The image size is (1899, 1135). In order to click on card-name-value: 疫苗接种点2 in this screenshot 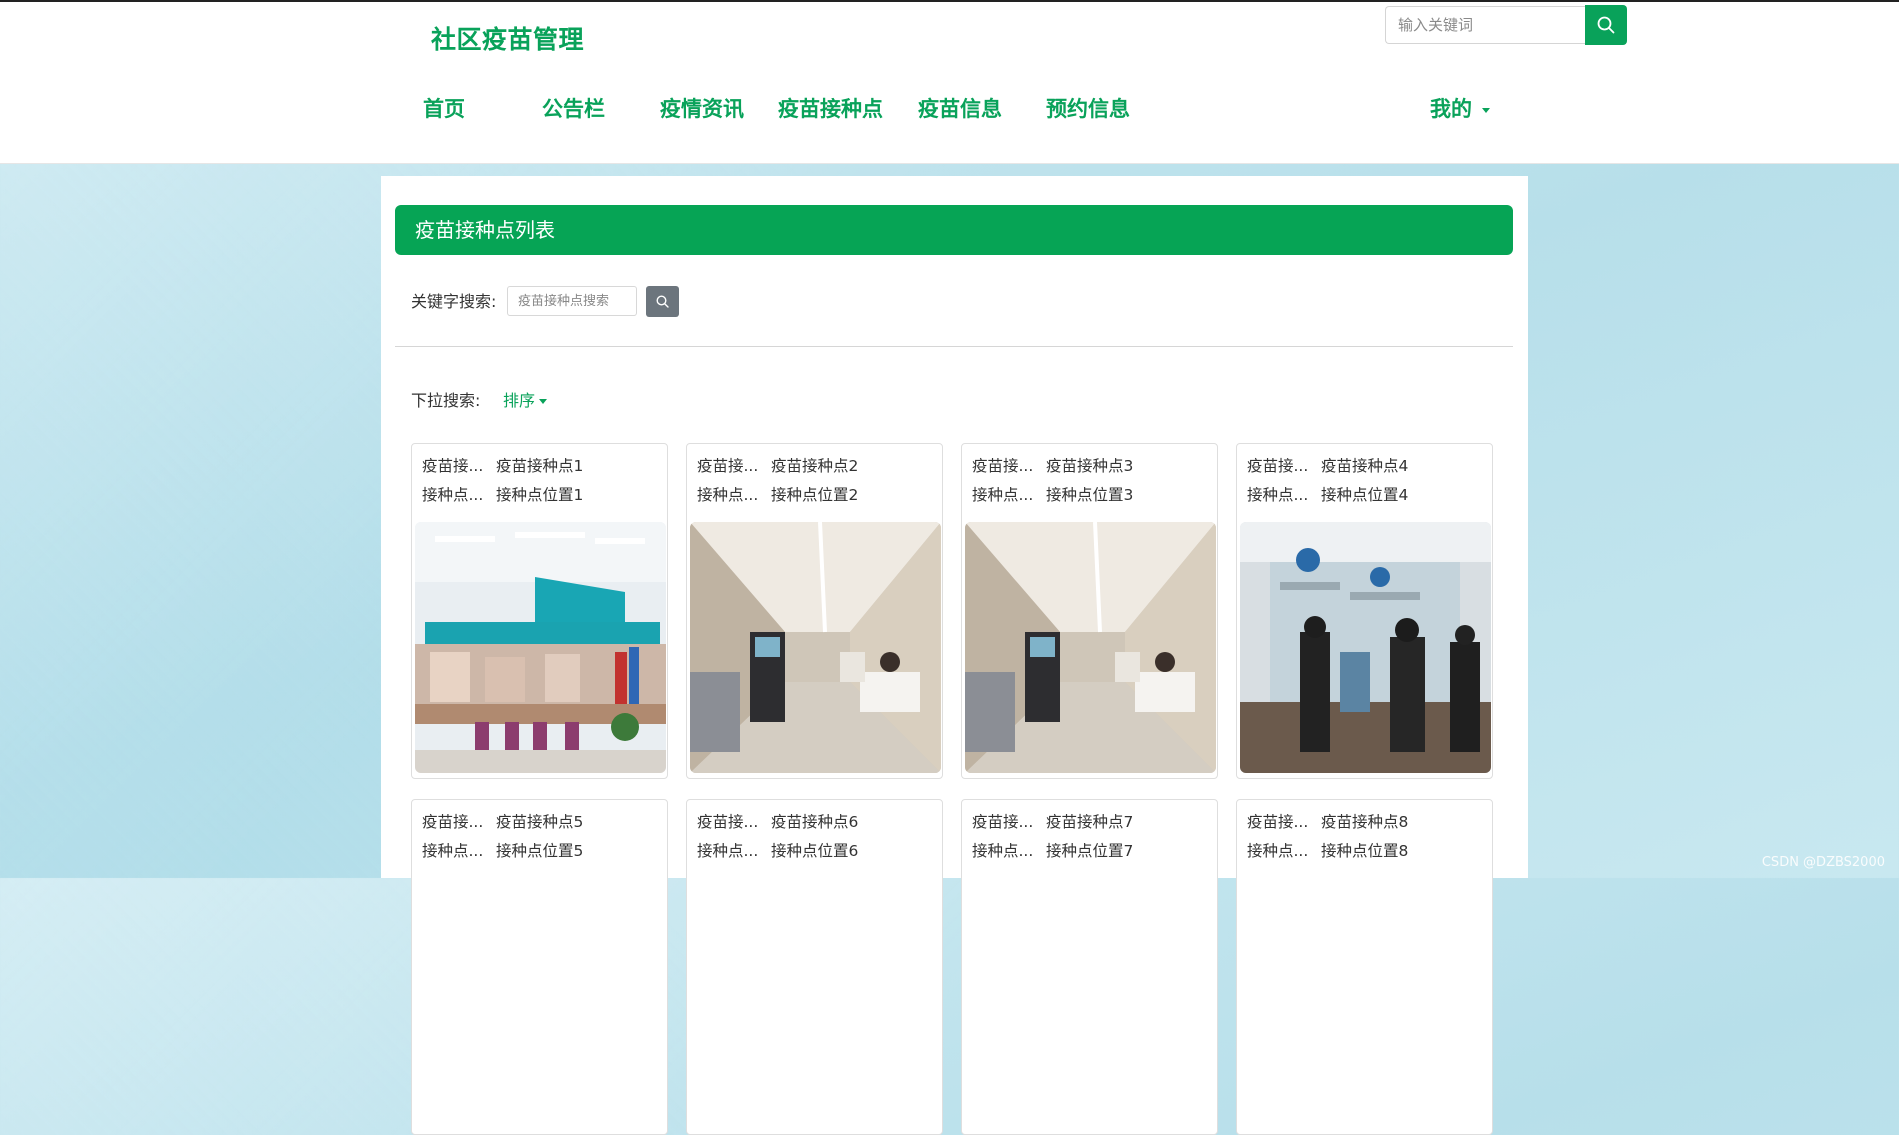, I will do `click(815, 466)`.